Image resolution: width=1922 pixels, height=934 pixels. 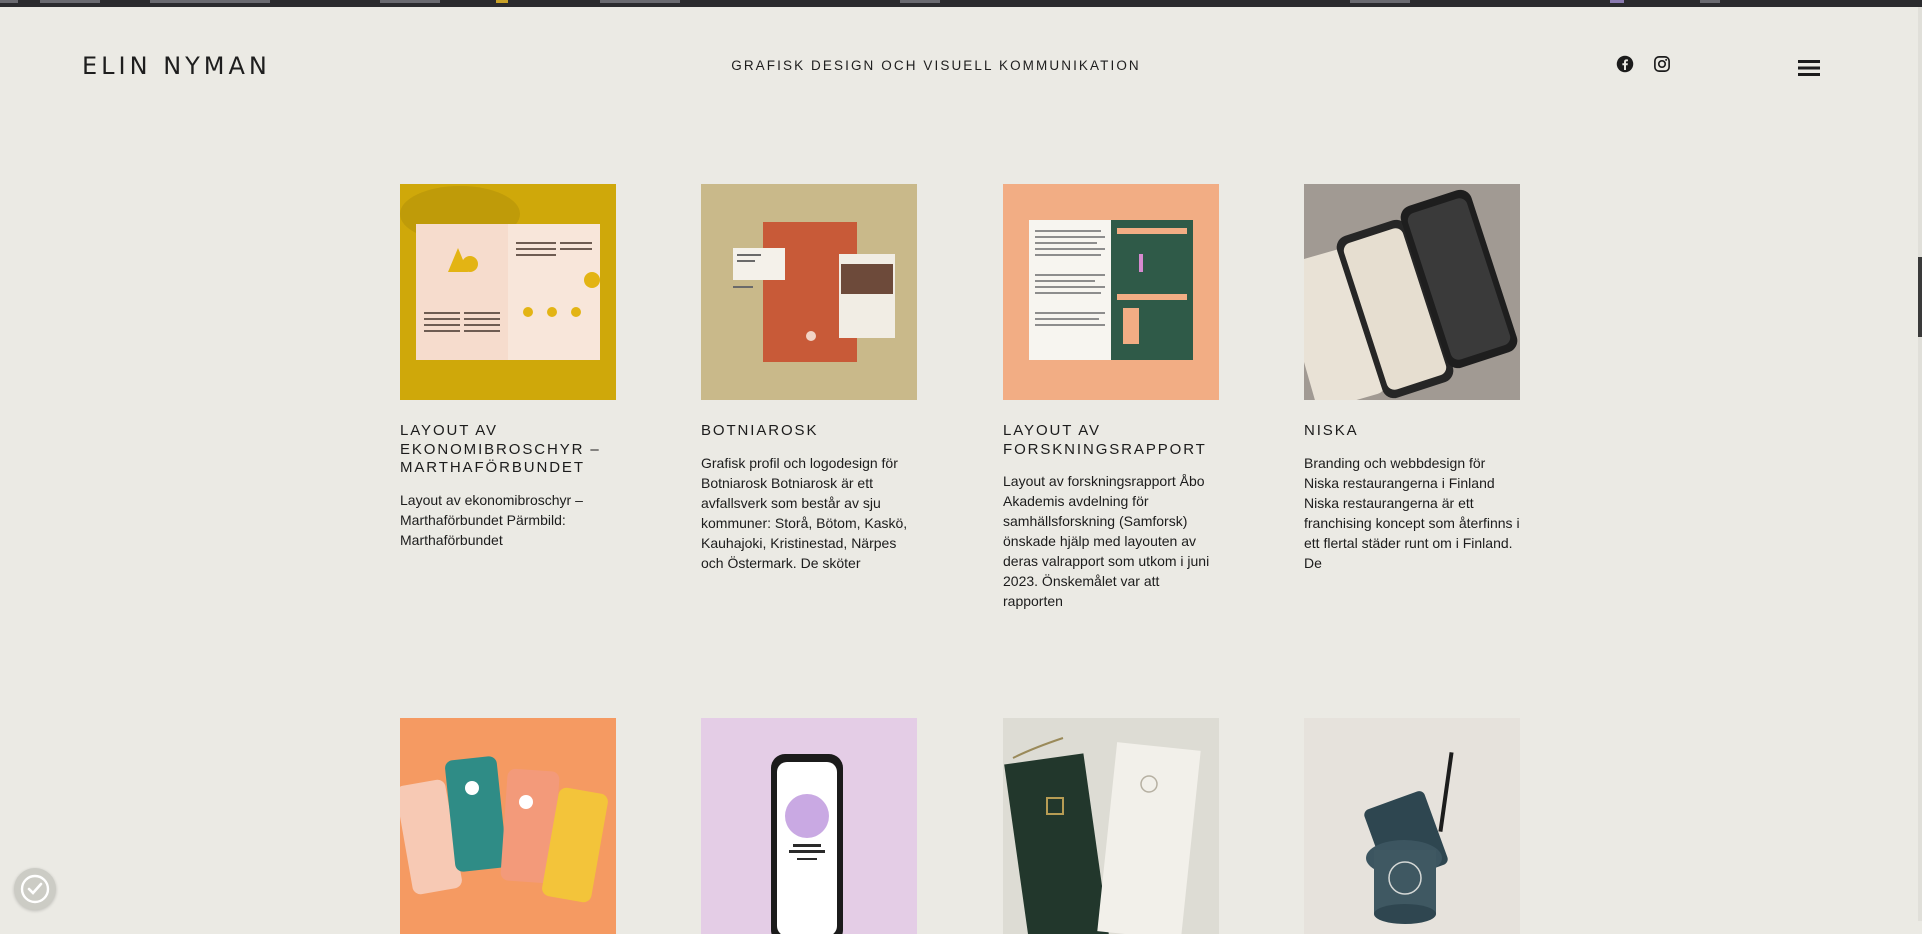 I want to click on scrollbar-thumb, so click(x=1920, y=297).